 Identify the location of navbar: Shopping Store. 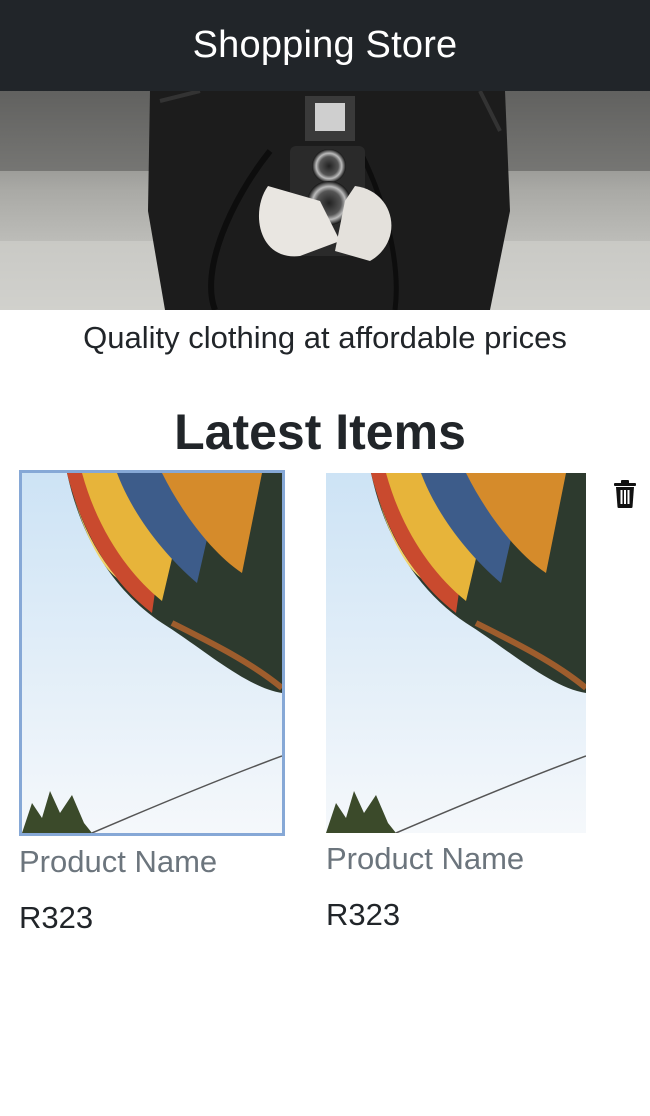
(325, 45).